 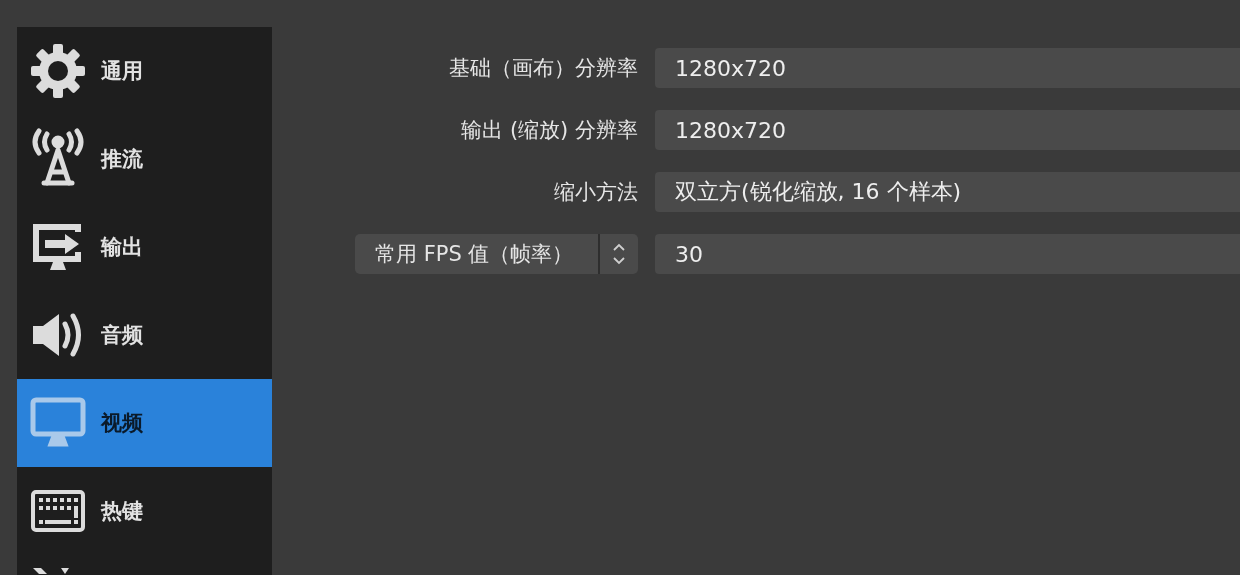 What do you see at coordinates (543, 68) in the screenshot?
I see `setting-label: 基础（画布）分辨率` at bounding box center [543, 68].